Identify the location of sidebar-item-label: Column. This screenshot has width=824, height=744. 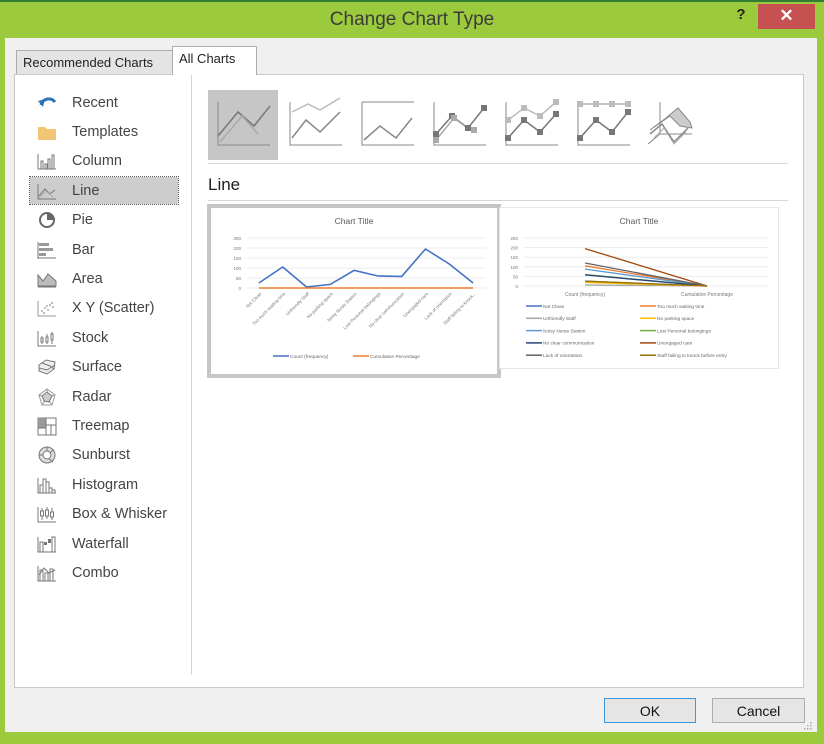
(97, 161).